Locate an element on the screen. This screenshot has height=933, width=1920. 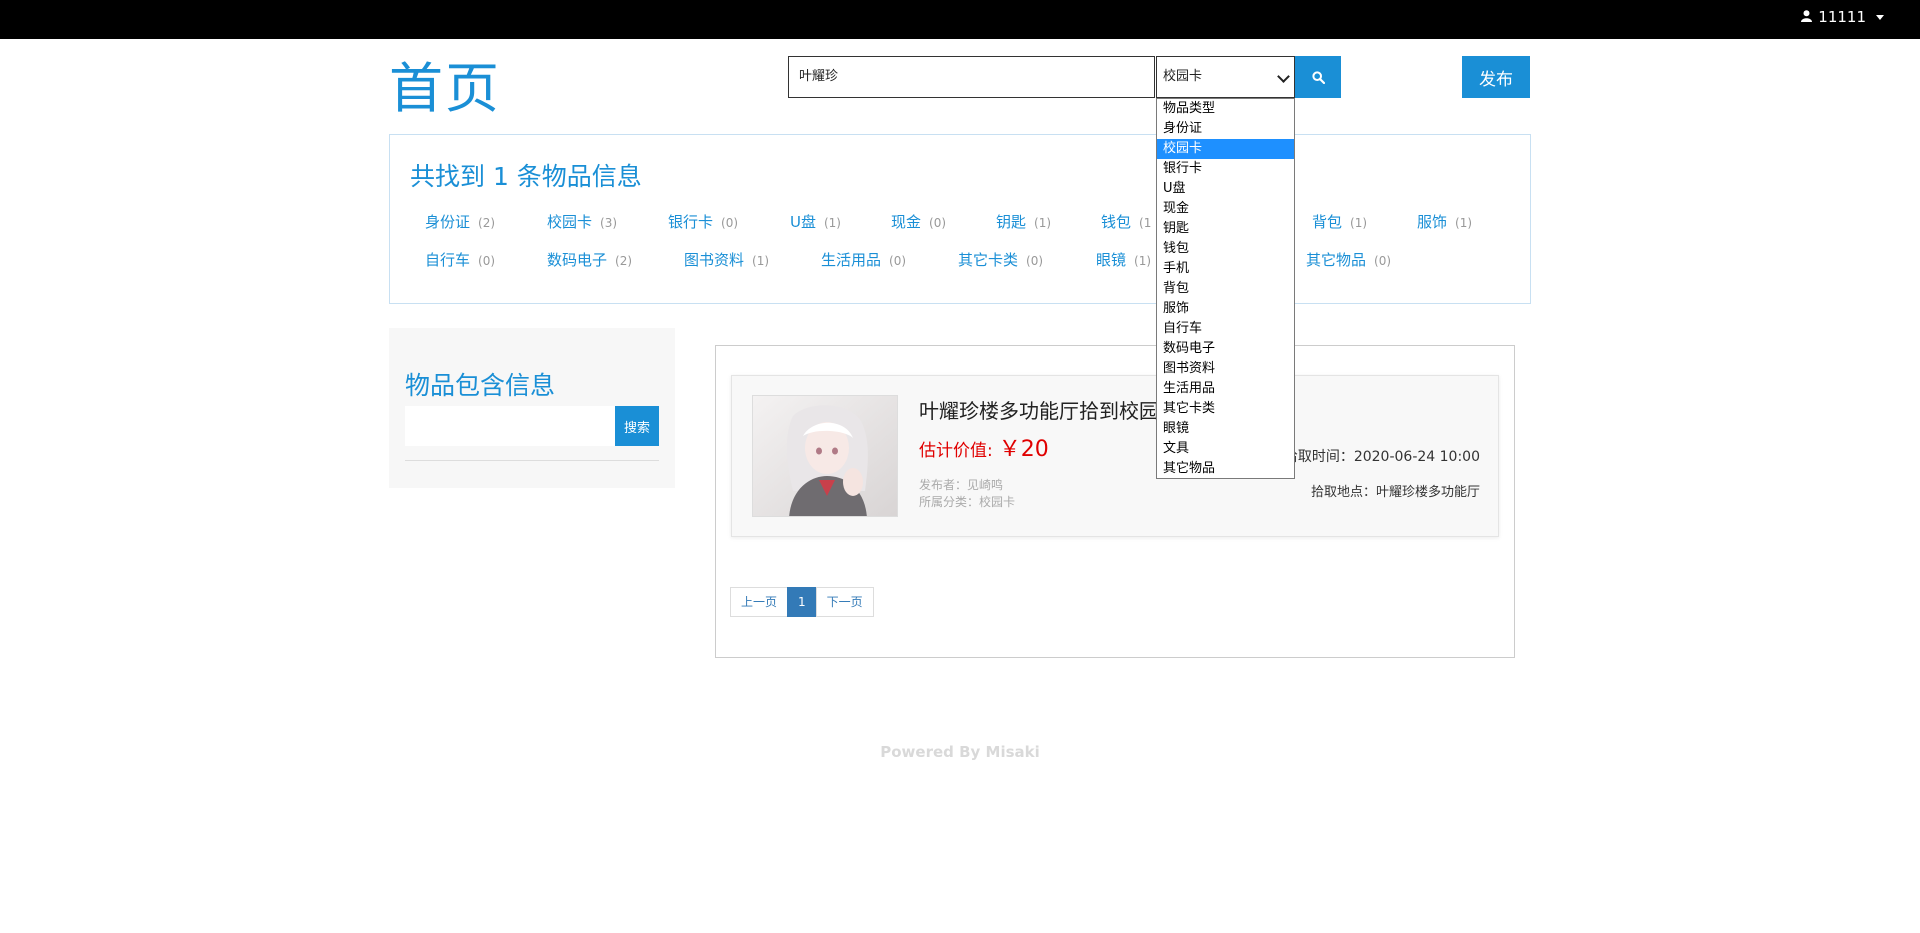
username: 11111 is located at coordinates (1842, 17).